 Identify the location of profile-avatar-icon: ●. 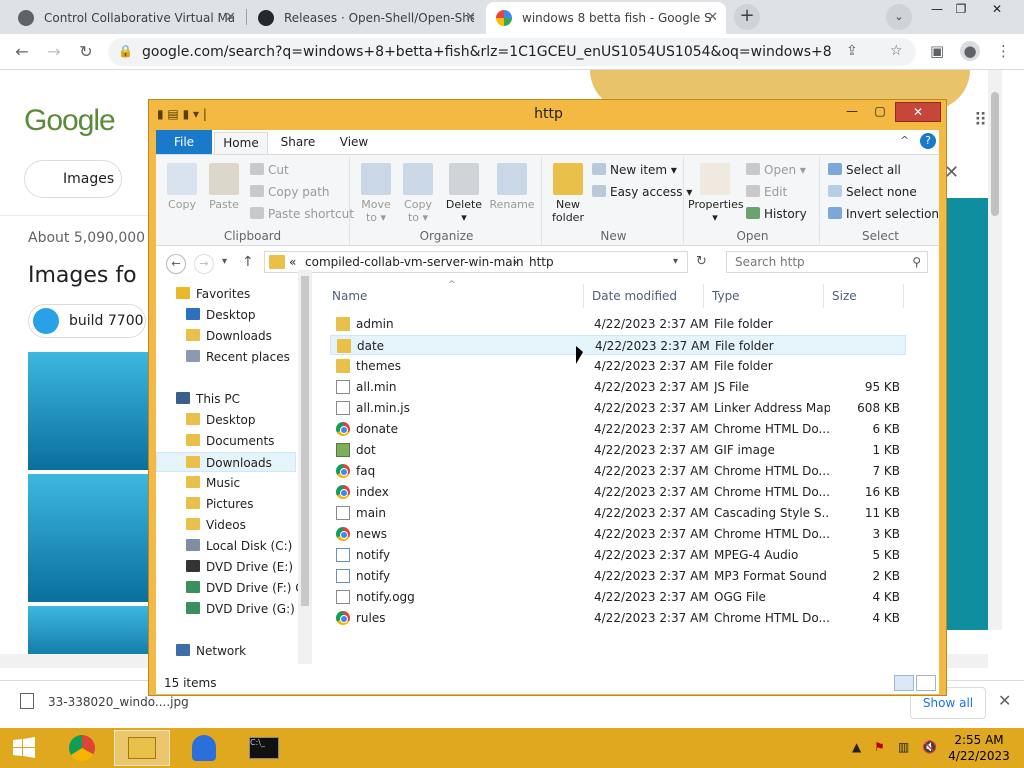
(970, 51).